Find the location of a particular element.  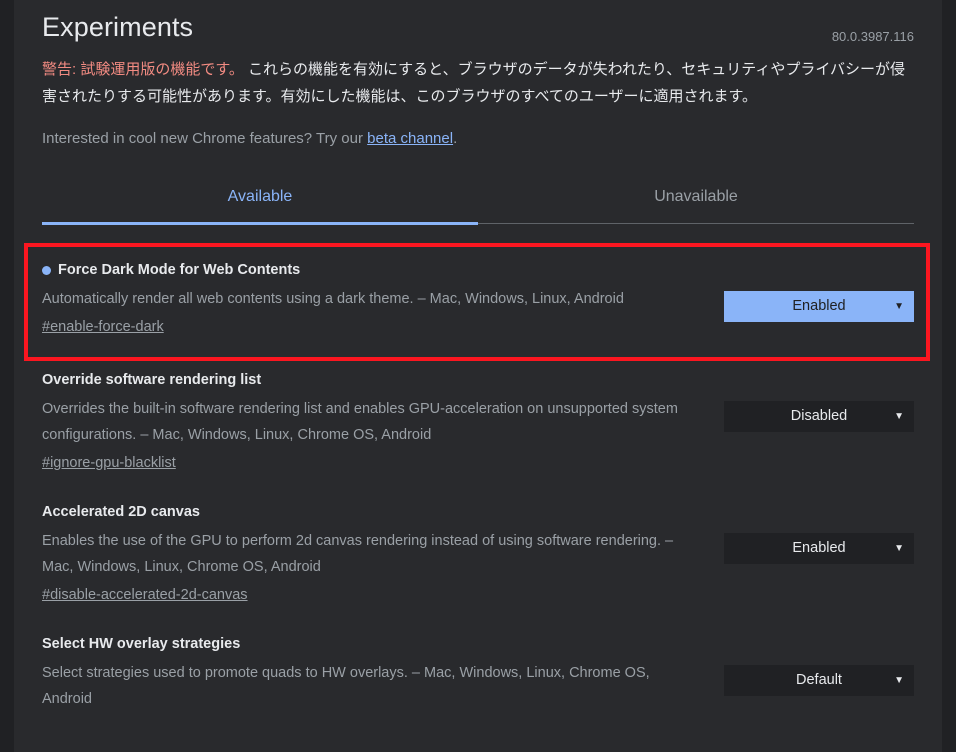

experiment-title-row: Select HW overlay strategies is located at coordinates (369, 644).